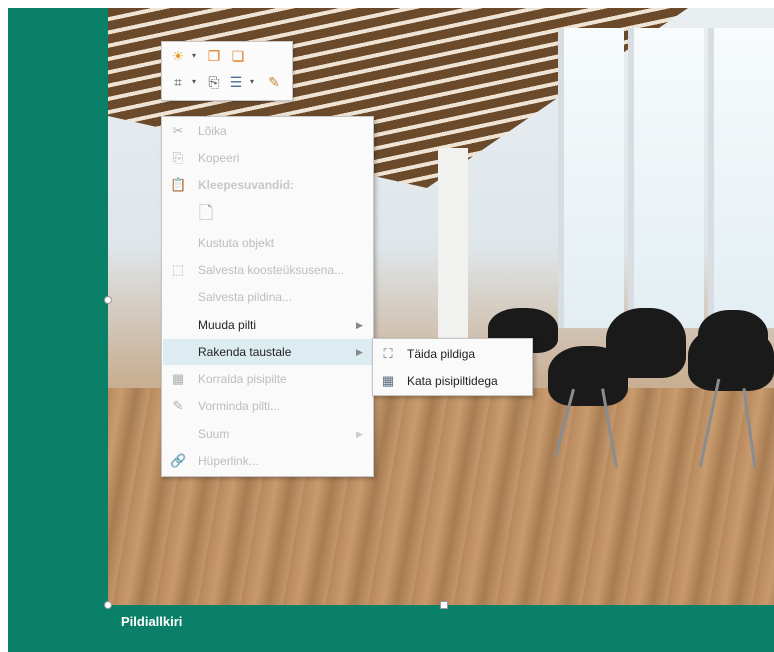 The height and width of the screenshot is (652, 774). What do you see at coordinates (274, 82) in the screenshot?
I see `format-painter-icon: ✎` at bounding box center [274, 82].